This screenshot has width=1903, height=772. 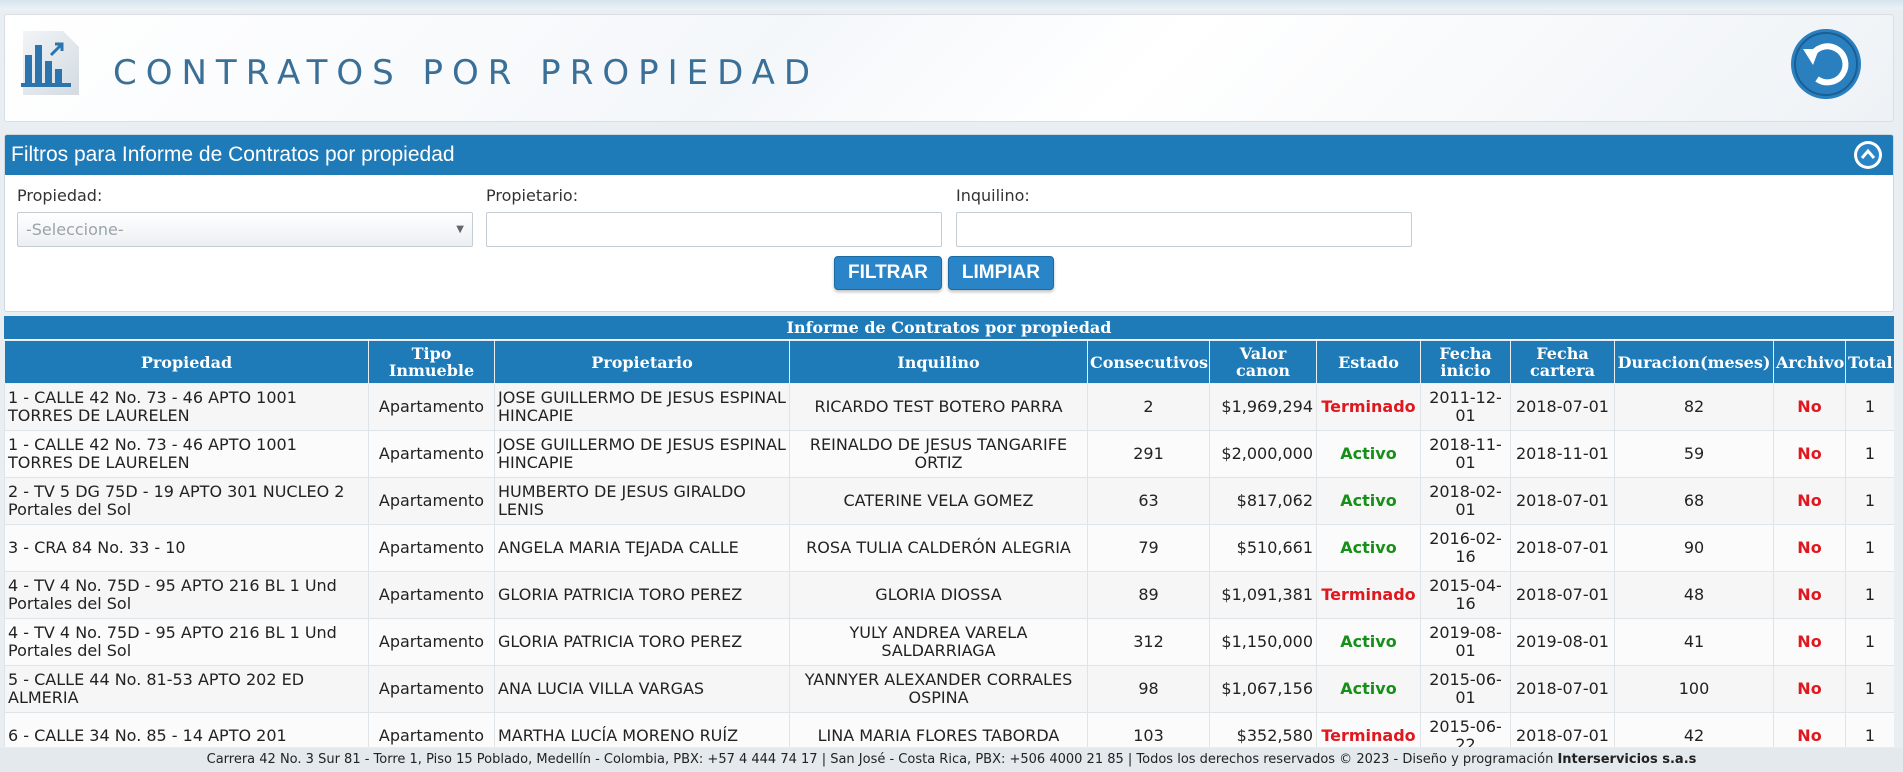 I want to click on col-valor-canon: Valor canon, so click(x=1263, y=362).